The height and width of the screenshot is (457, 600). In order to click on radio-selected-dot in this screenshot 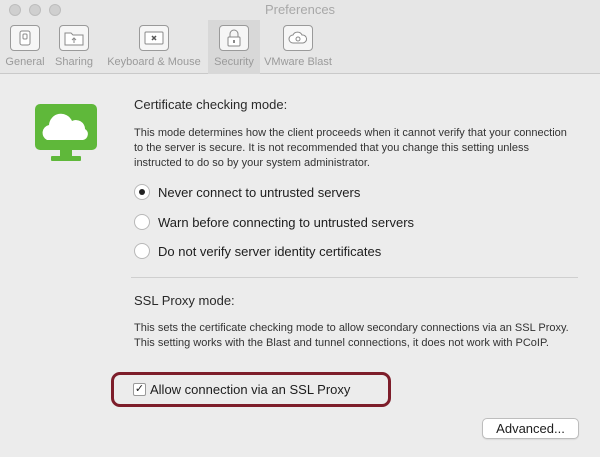, I will do `click(142, 192)`.